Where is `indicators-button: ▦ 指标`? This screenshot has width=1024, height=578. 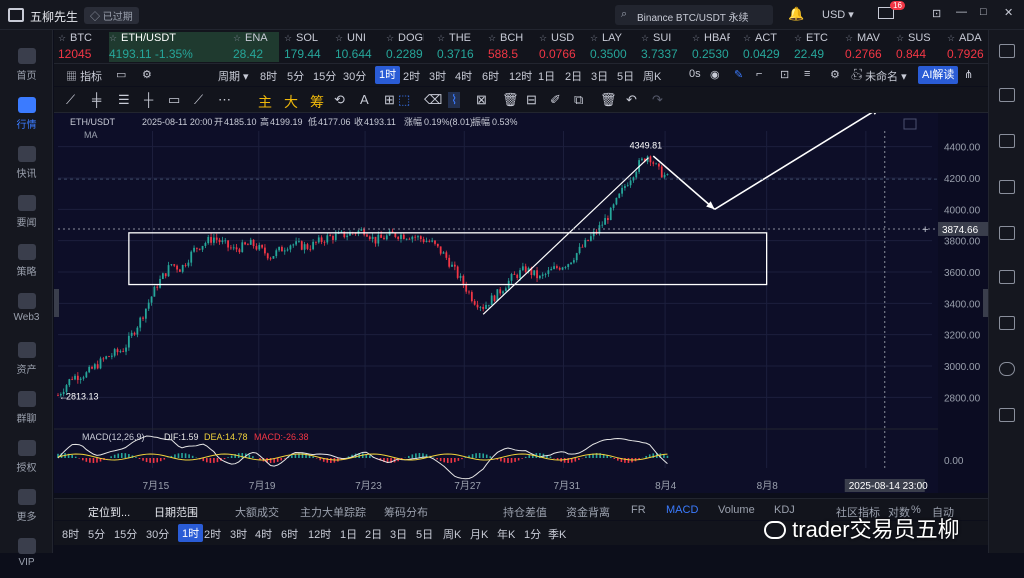 indicators-button: ▦ 指标 is located at coordinates (84, 76).